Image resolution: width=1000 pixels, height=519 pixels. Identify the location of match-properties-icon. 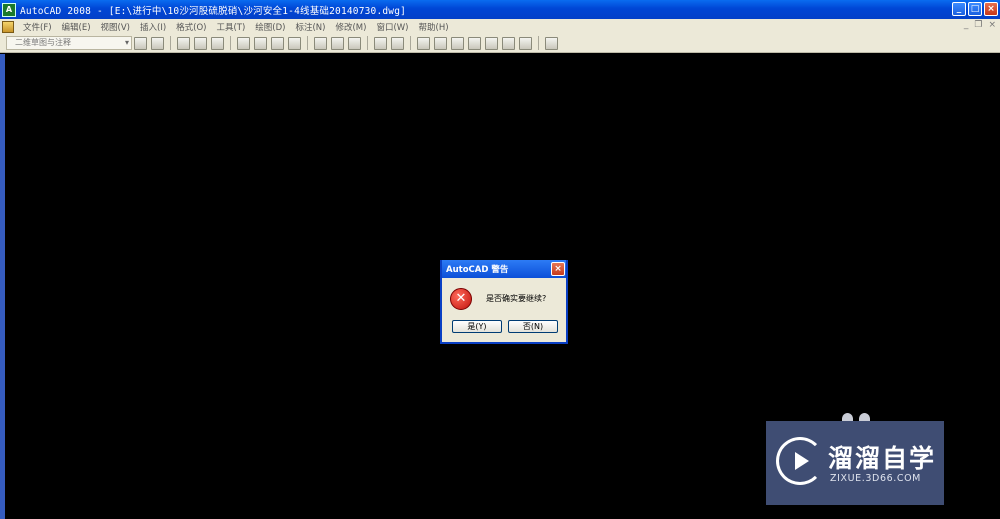
(354, 43).